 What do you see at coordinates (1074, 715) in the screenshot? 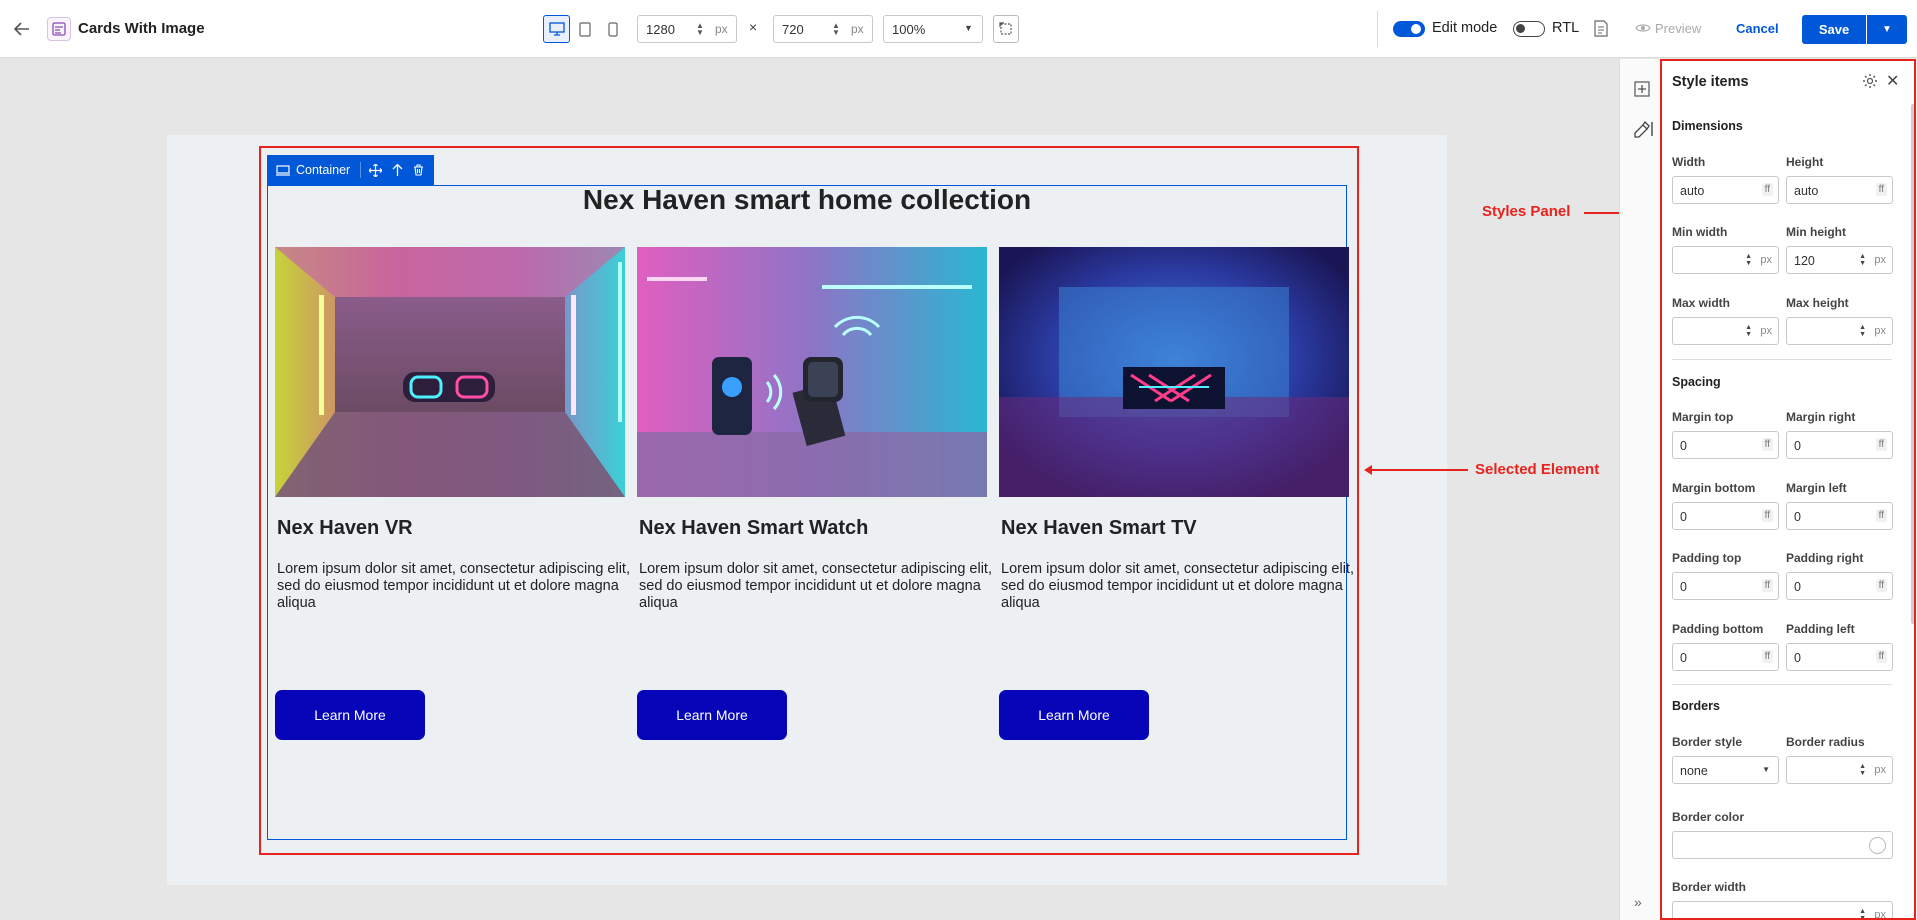
I see `learn-more-button-smart-tv: Learn More` at bounding box center [1074, 715].